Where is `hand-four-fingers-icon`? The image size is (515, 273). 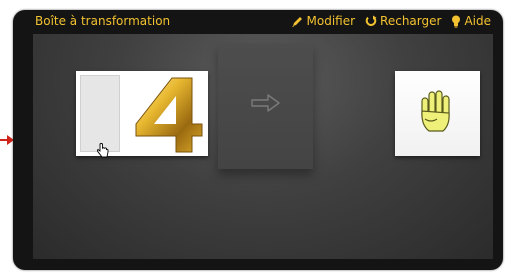 hand-four-fingers-icon is located at coordinates (436, 114).